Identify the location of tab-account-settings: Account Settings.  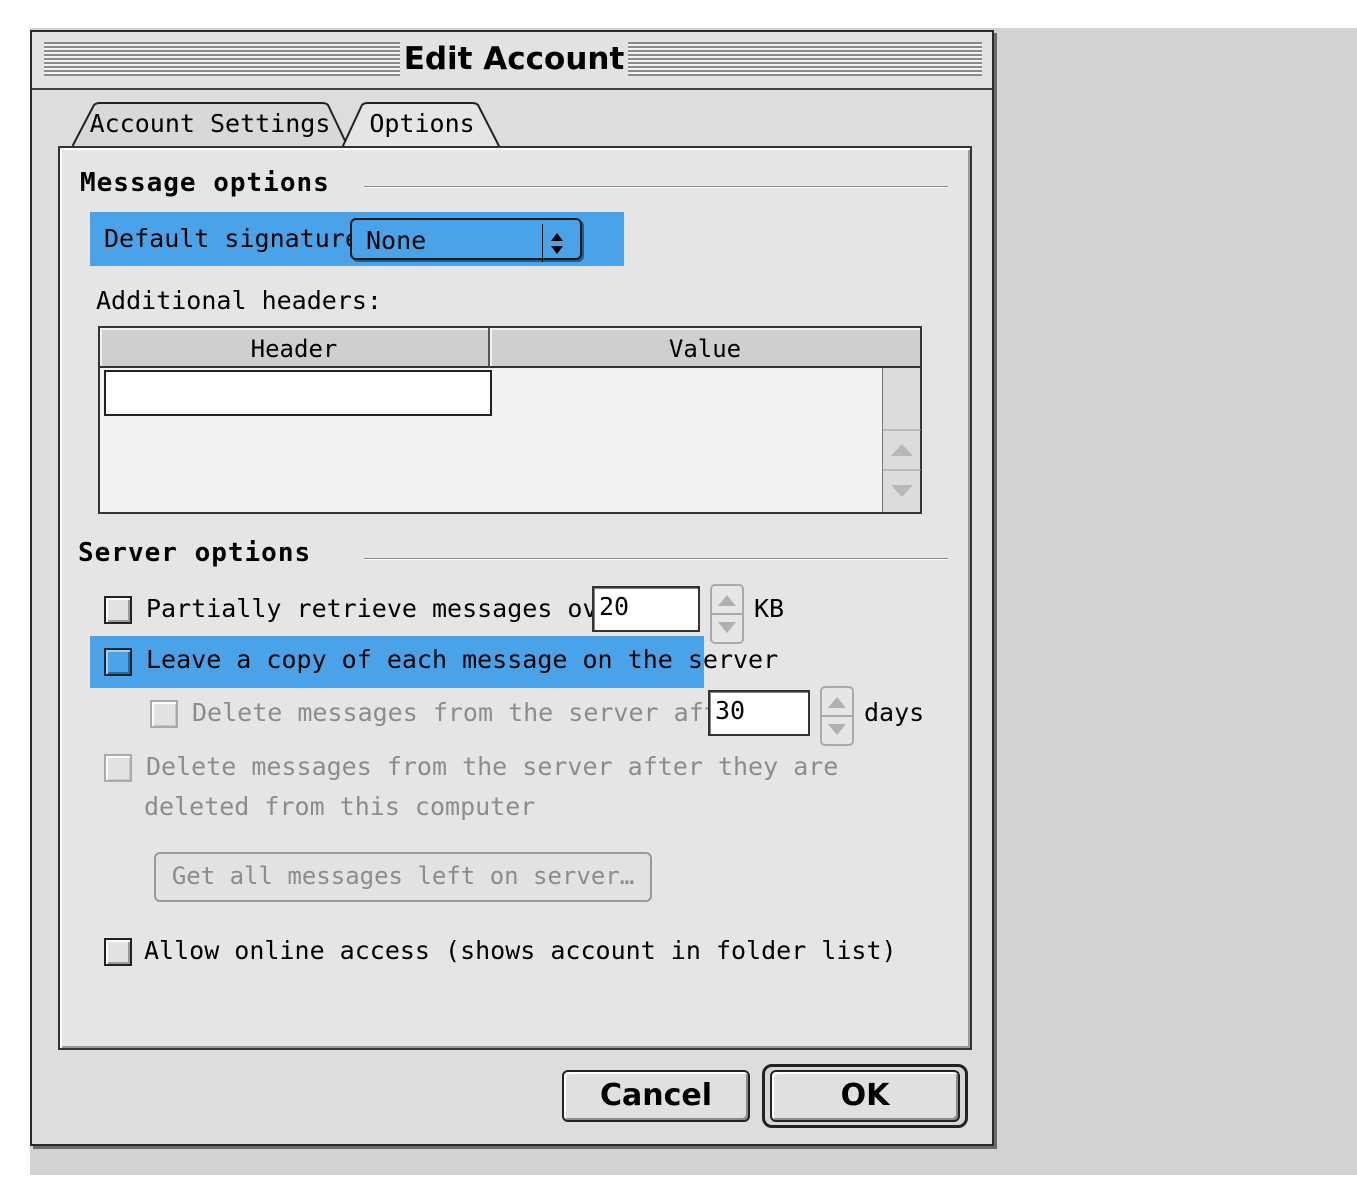
(210, 125).